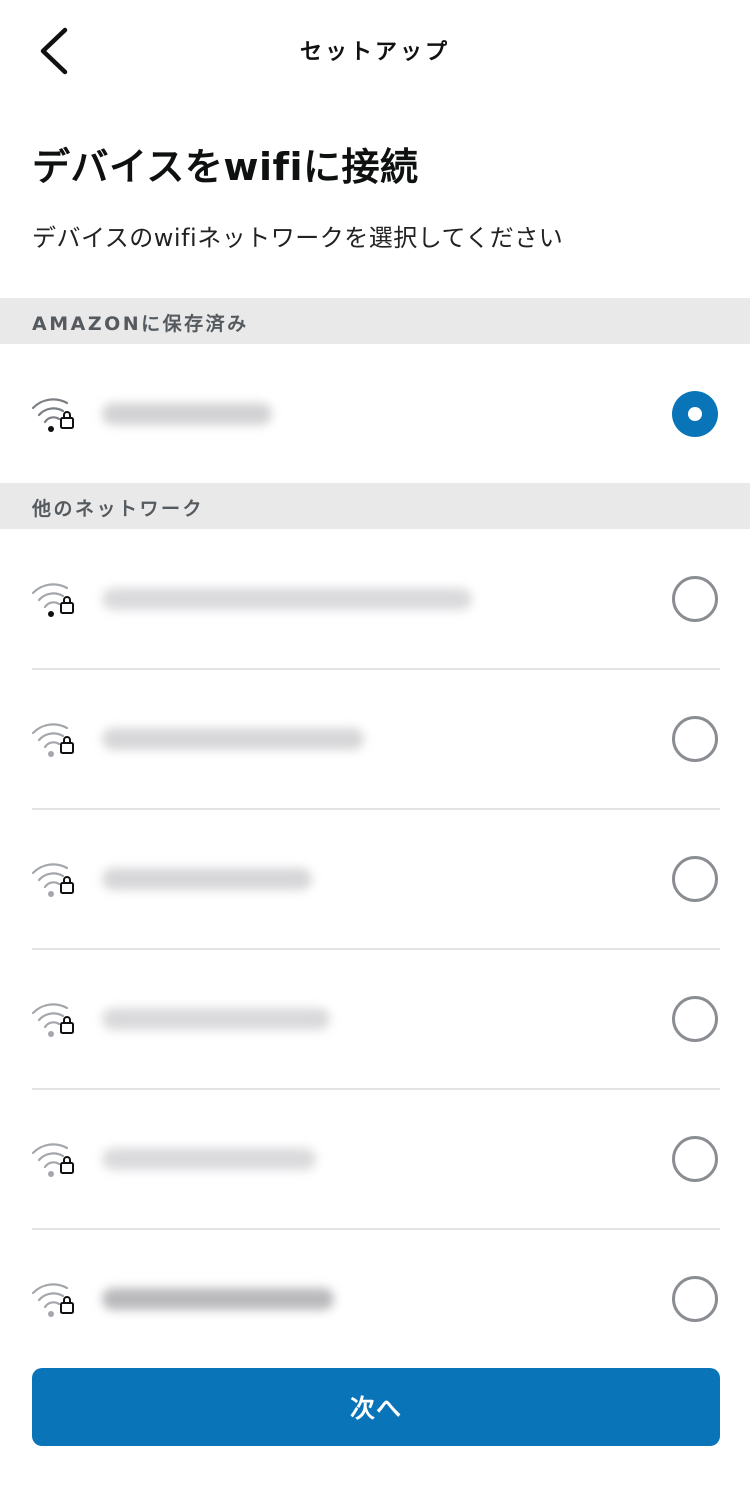 This screenshot has height=1500, width=750. I want to click on radio-selected, so click(695, 414).